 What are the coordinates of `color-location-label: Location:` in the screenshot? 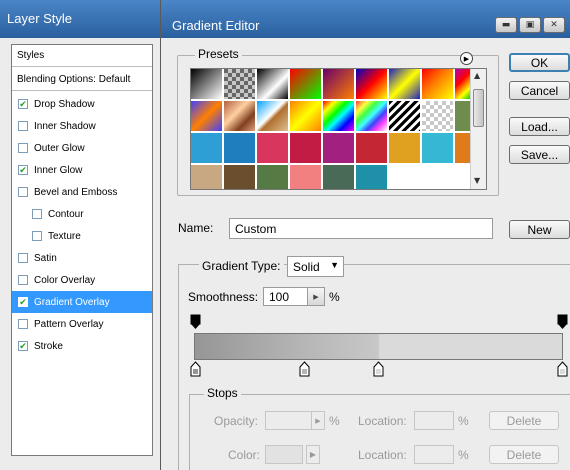 It's located at (382, 455).